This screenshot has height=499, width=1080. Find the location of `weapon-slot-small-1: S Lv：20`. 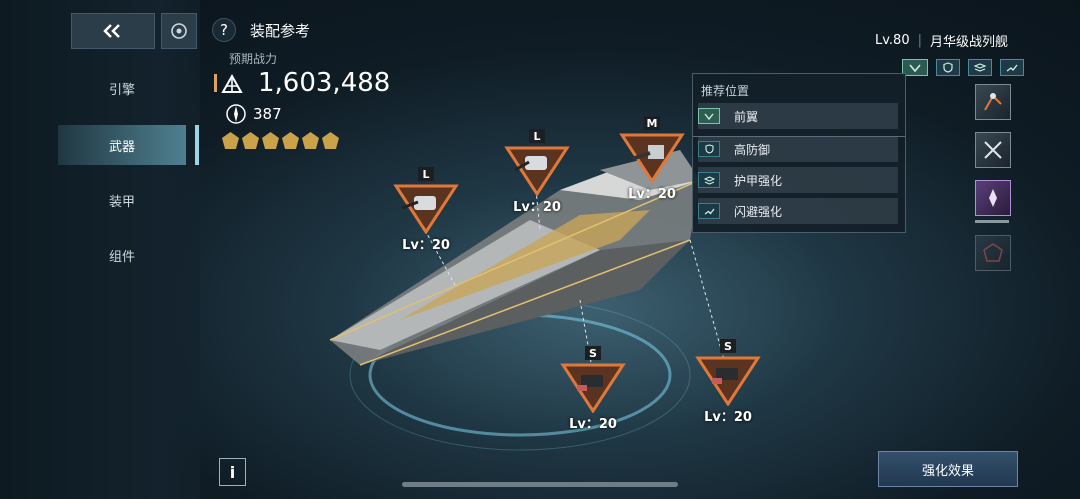

weapon-slot-small-1: S Lv：20 is located at coordinates (593, 389).